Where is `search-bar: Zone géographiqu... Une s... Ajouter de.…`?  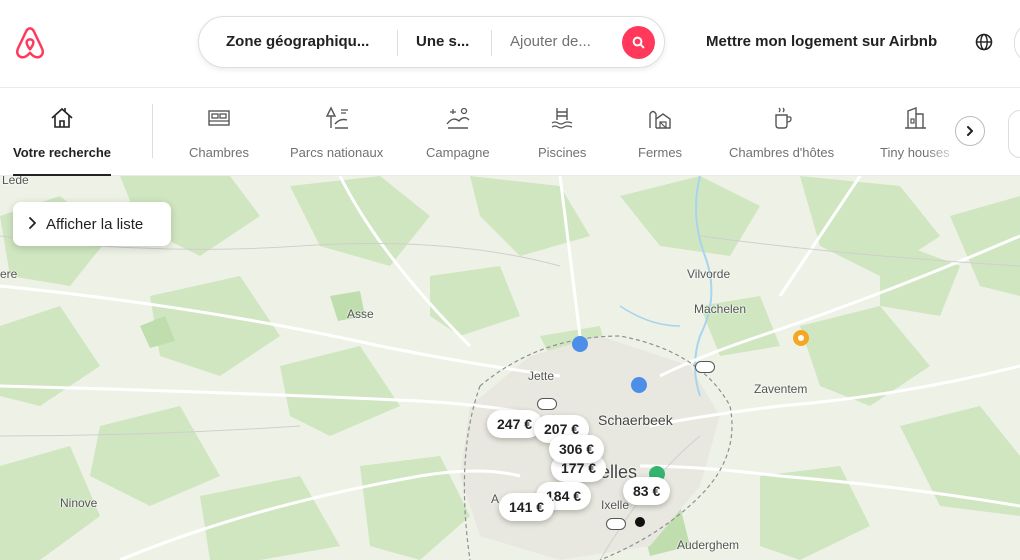 search-bar: Zone géographiqu... Une s... Ajouter de.… is located at coordinates (431, 42).